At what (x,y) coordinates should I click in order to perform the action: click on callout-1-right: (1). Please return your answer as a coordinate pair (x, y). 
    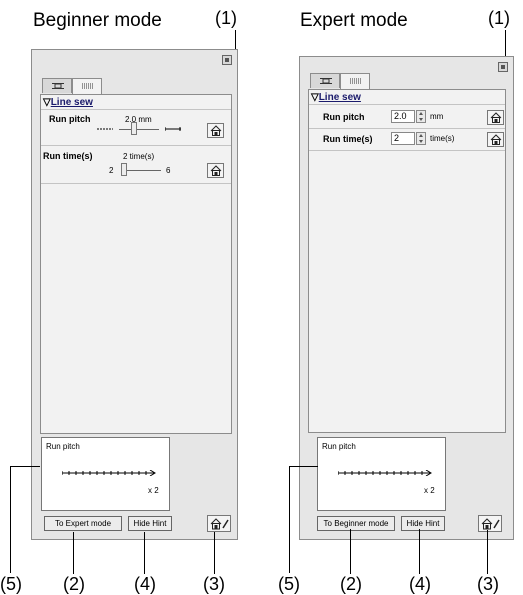
    Looking at the image, I should click on (499, 18).